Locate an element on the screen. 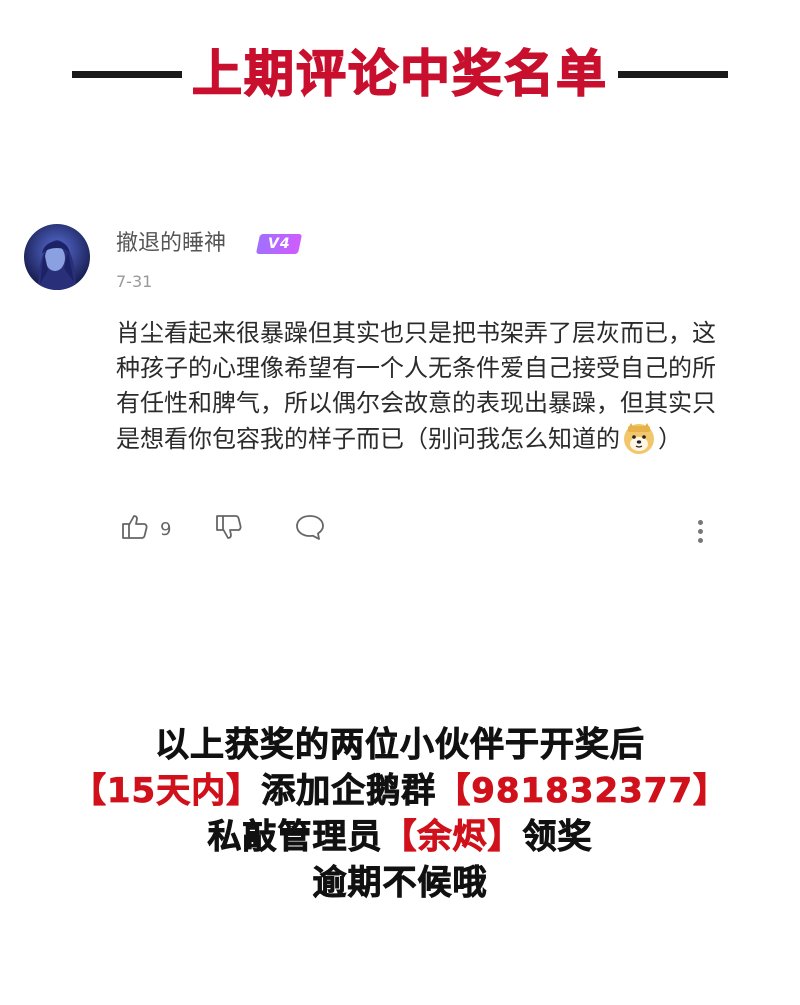  notice-line-3: 私敲管理员【余烬】领奖 is located at coordinates (400, 837).